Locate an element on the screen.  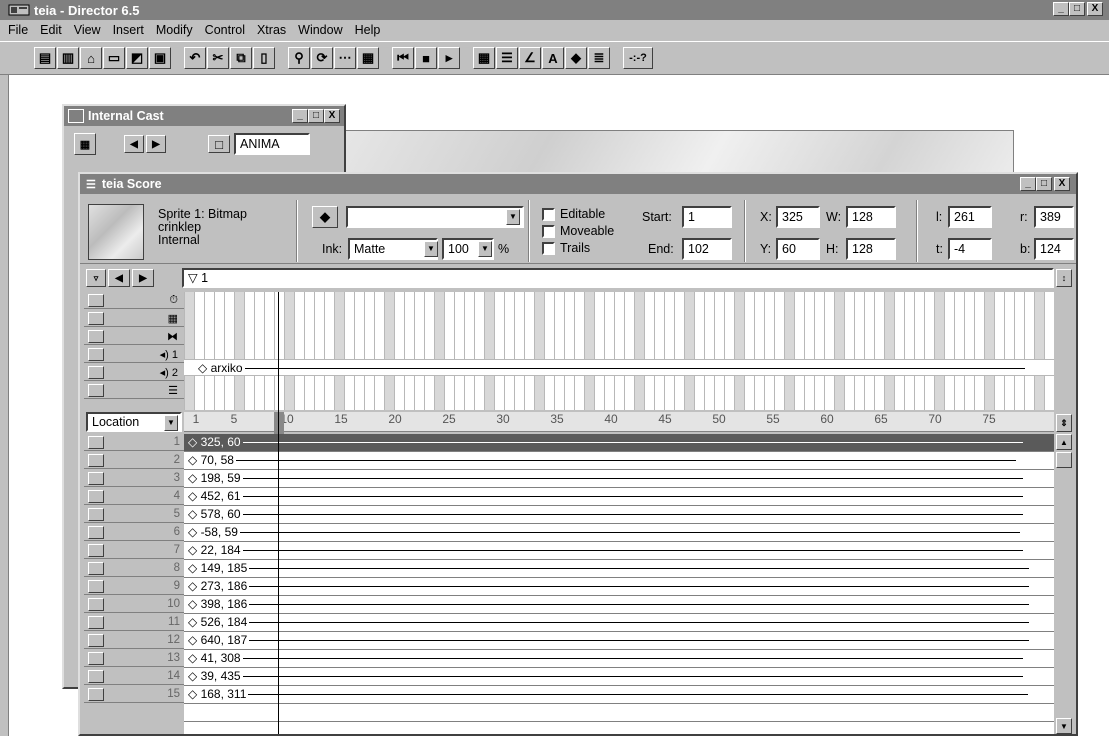
cut-button: ✂ is located at coordinates (218, 58).